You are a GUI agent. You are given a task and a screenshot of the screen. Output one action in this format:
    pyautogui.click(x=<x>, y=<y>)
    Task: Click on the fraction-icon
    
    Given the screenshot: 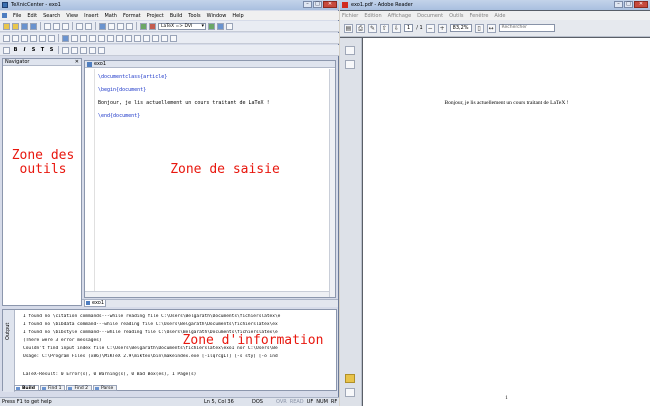 What is the action you would take?
    pyautogui.click(x=92, y=38)
    